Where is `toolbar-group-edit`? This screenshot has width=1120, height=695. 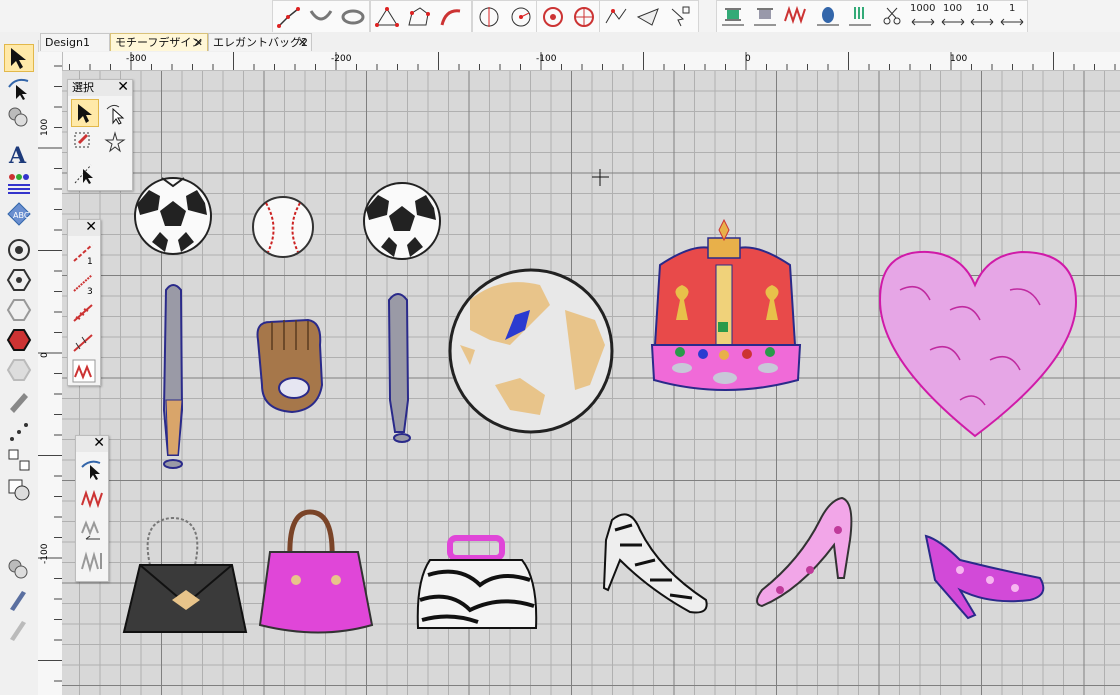 toolbar-group-edit is located at coordinates (649, 16).